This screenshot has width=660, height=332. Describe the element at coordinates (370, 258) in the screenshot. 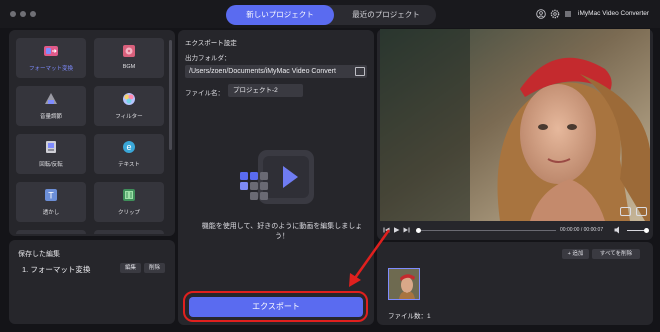

I see `annotation-arrow-icon` at that location.